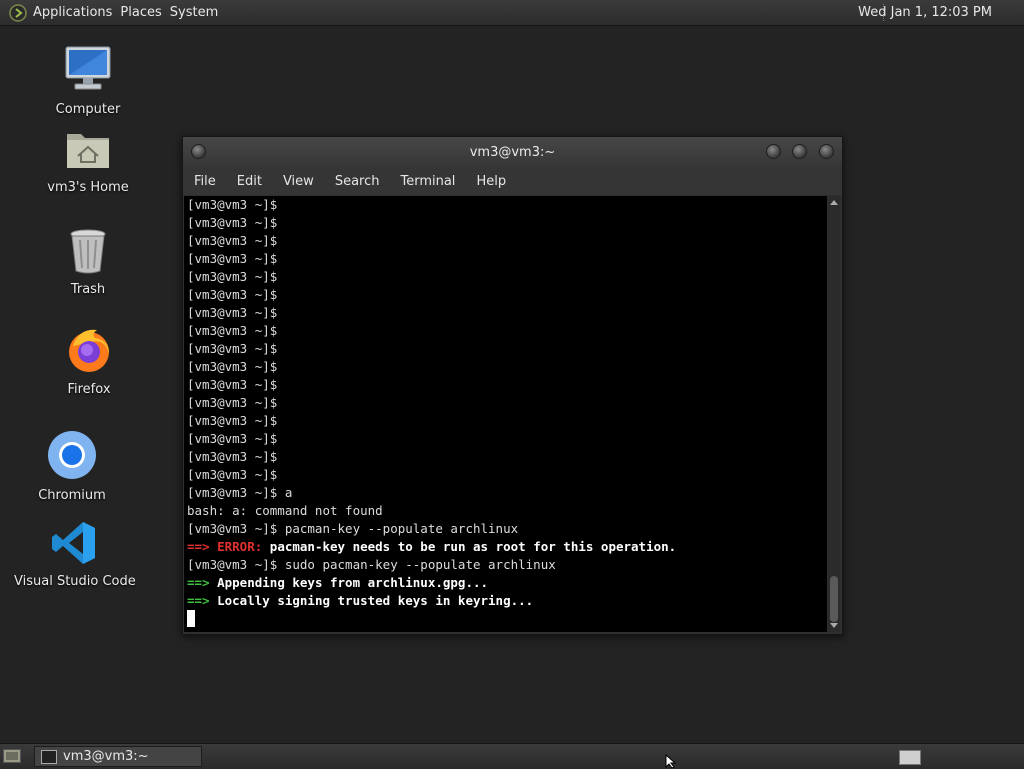  What do you see at coordinates (202, 546) in the screenshot?
I see `error-arrow: ==>` at bounding box center [202, 546].